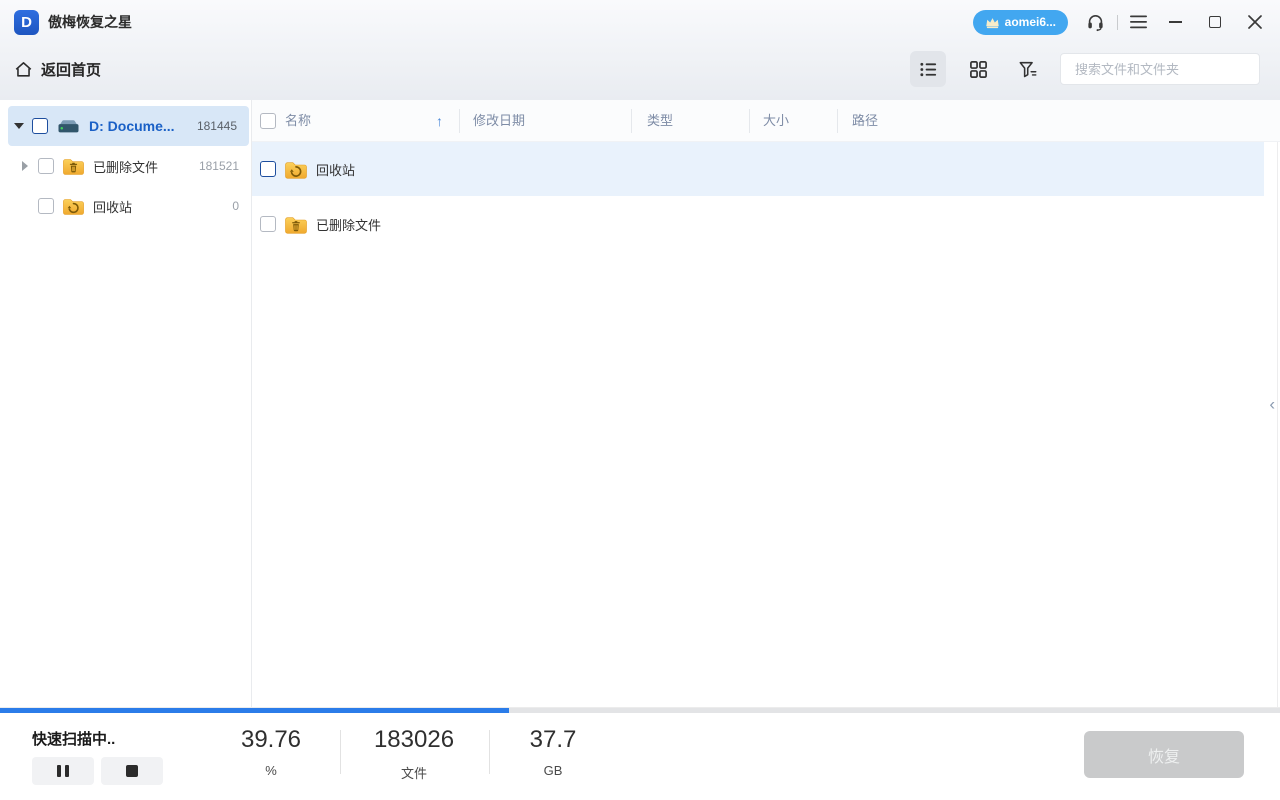 The height and width of the screenshot is (800, 1280). Describe the element at coordinates (865, 121) in the screenshot. I see `column-header-path: 路径` at that location.